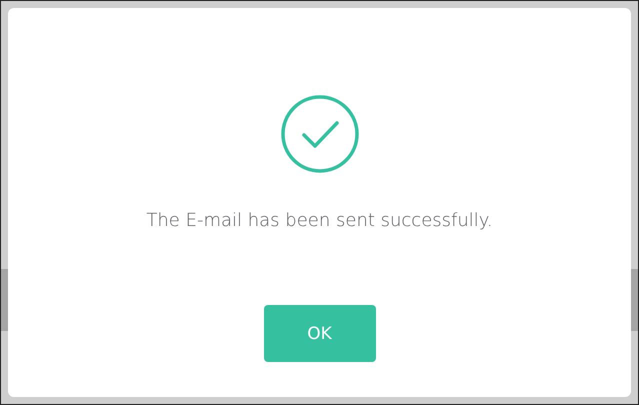 The image size is (639, 405). What do you see at coordinates (320, 134) in the screenshot?
I see `success-check-icon` at bounding box center [320, 134].